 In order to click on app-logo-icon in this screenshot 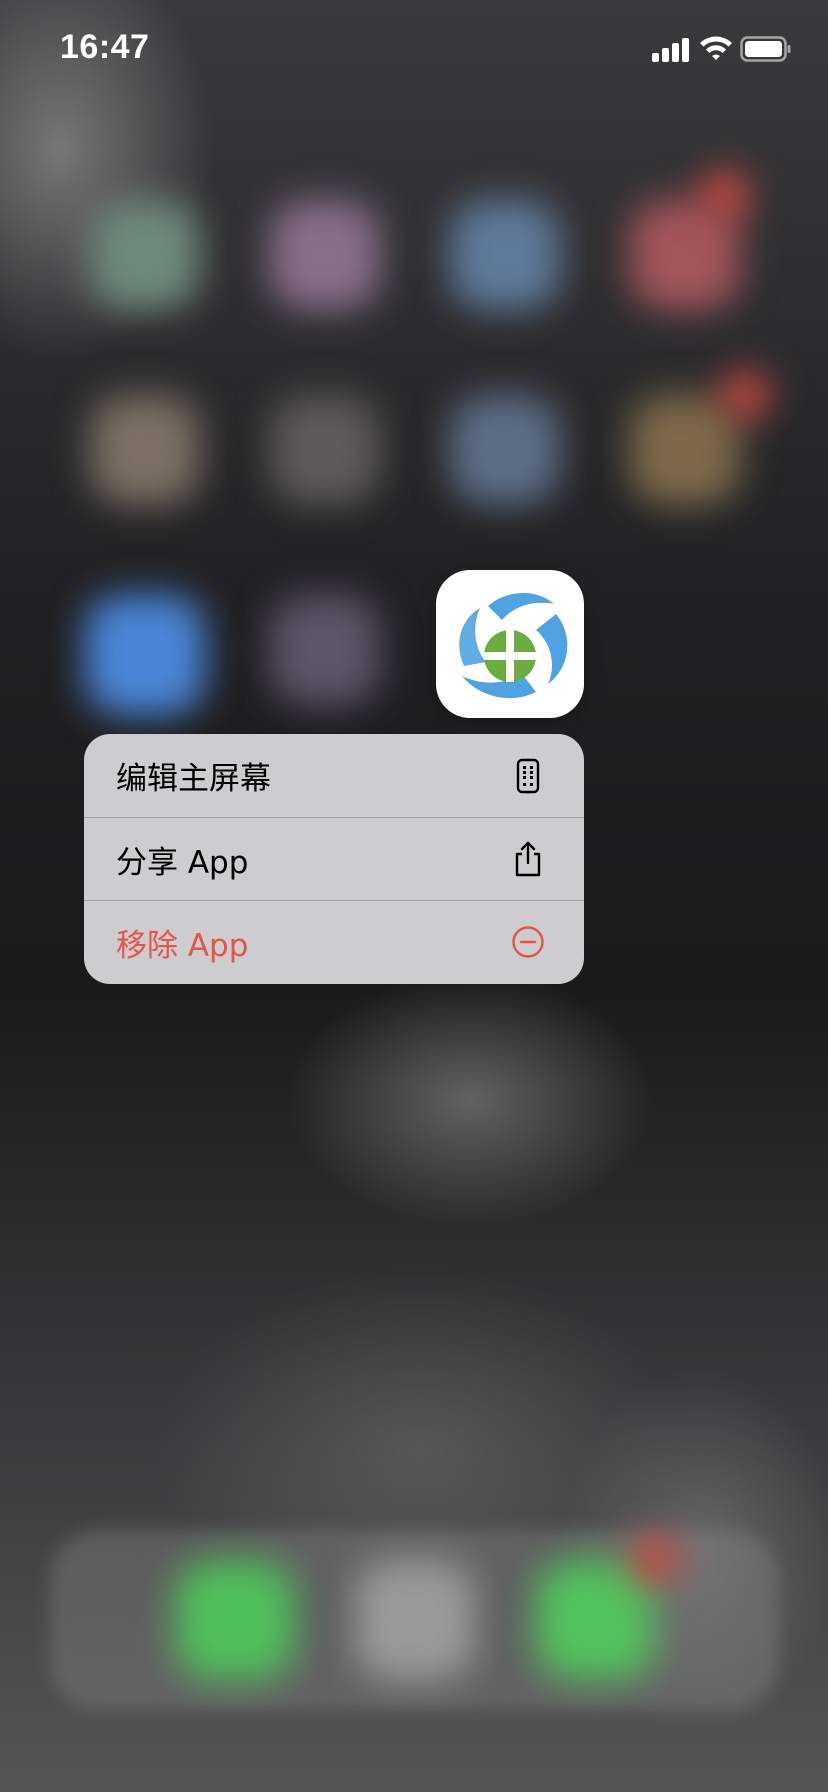, I will do `click(513, 645)`.